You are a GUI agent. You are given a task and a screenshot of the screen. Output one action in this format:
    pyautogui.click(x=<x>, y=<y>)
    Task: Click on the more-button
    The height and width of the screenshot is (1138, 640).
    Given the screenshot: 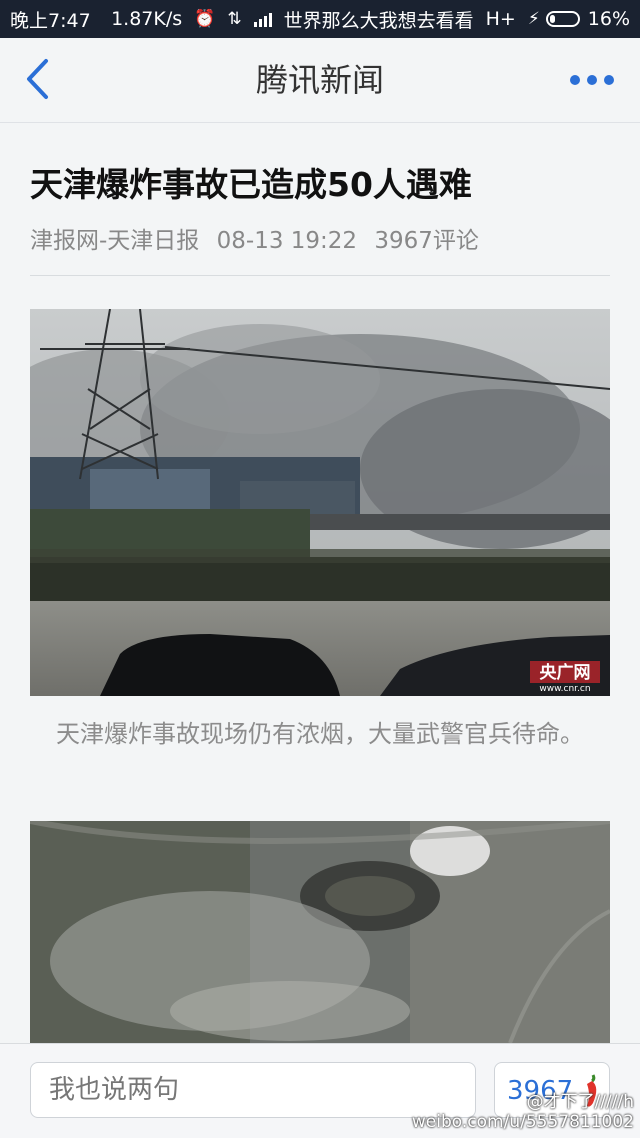 What is the action you would take?
    pyautogui.click(x=594, y=80)
    